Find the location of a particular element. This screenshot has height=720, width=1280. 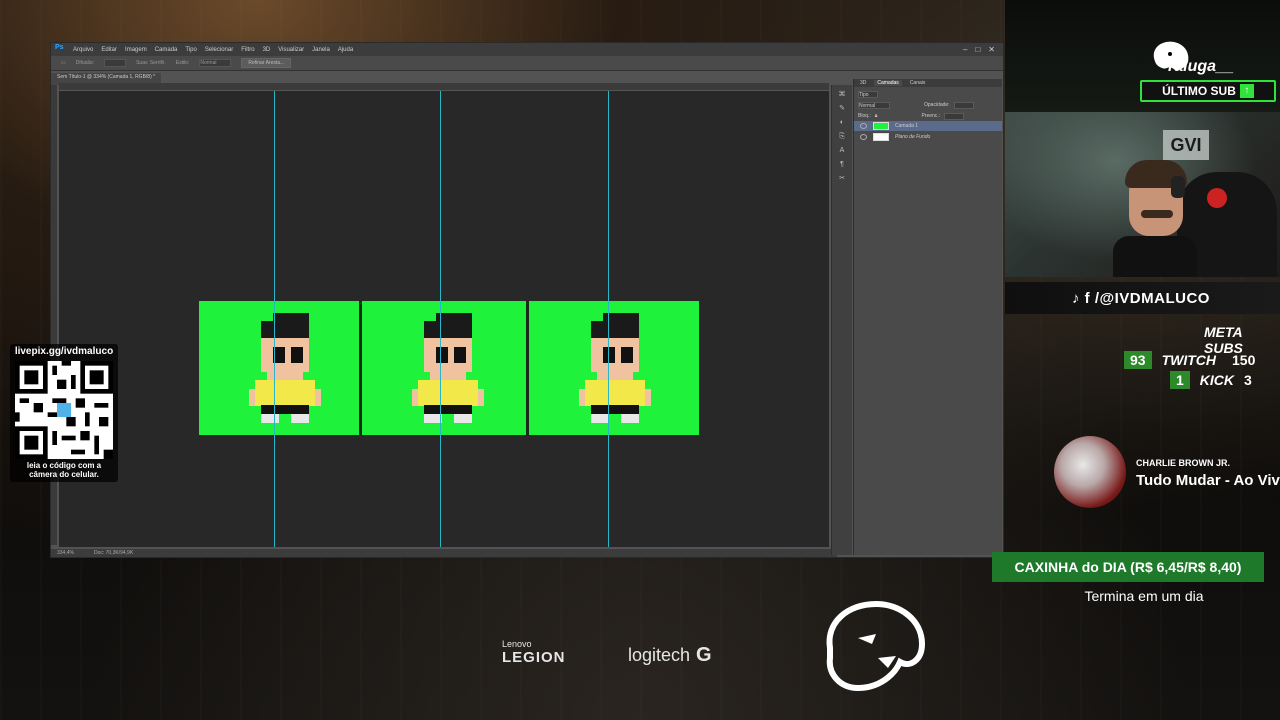

doc-size: Doc: 70,3K/94,9K is located at coordinates (113, 553).